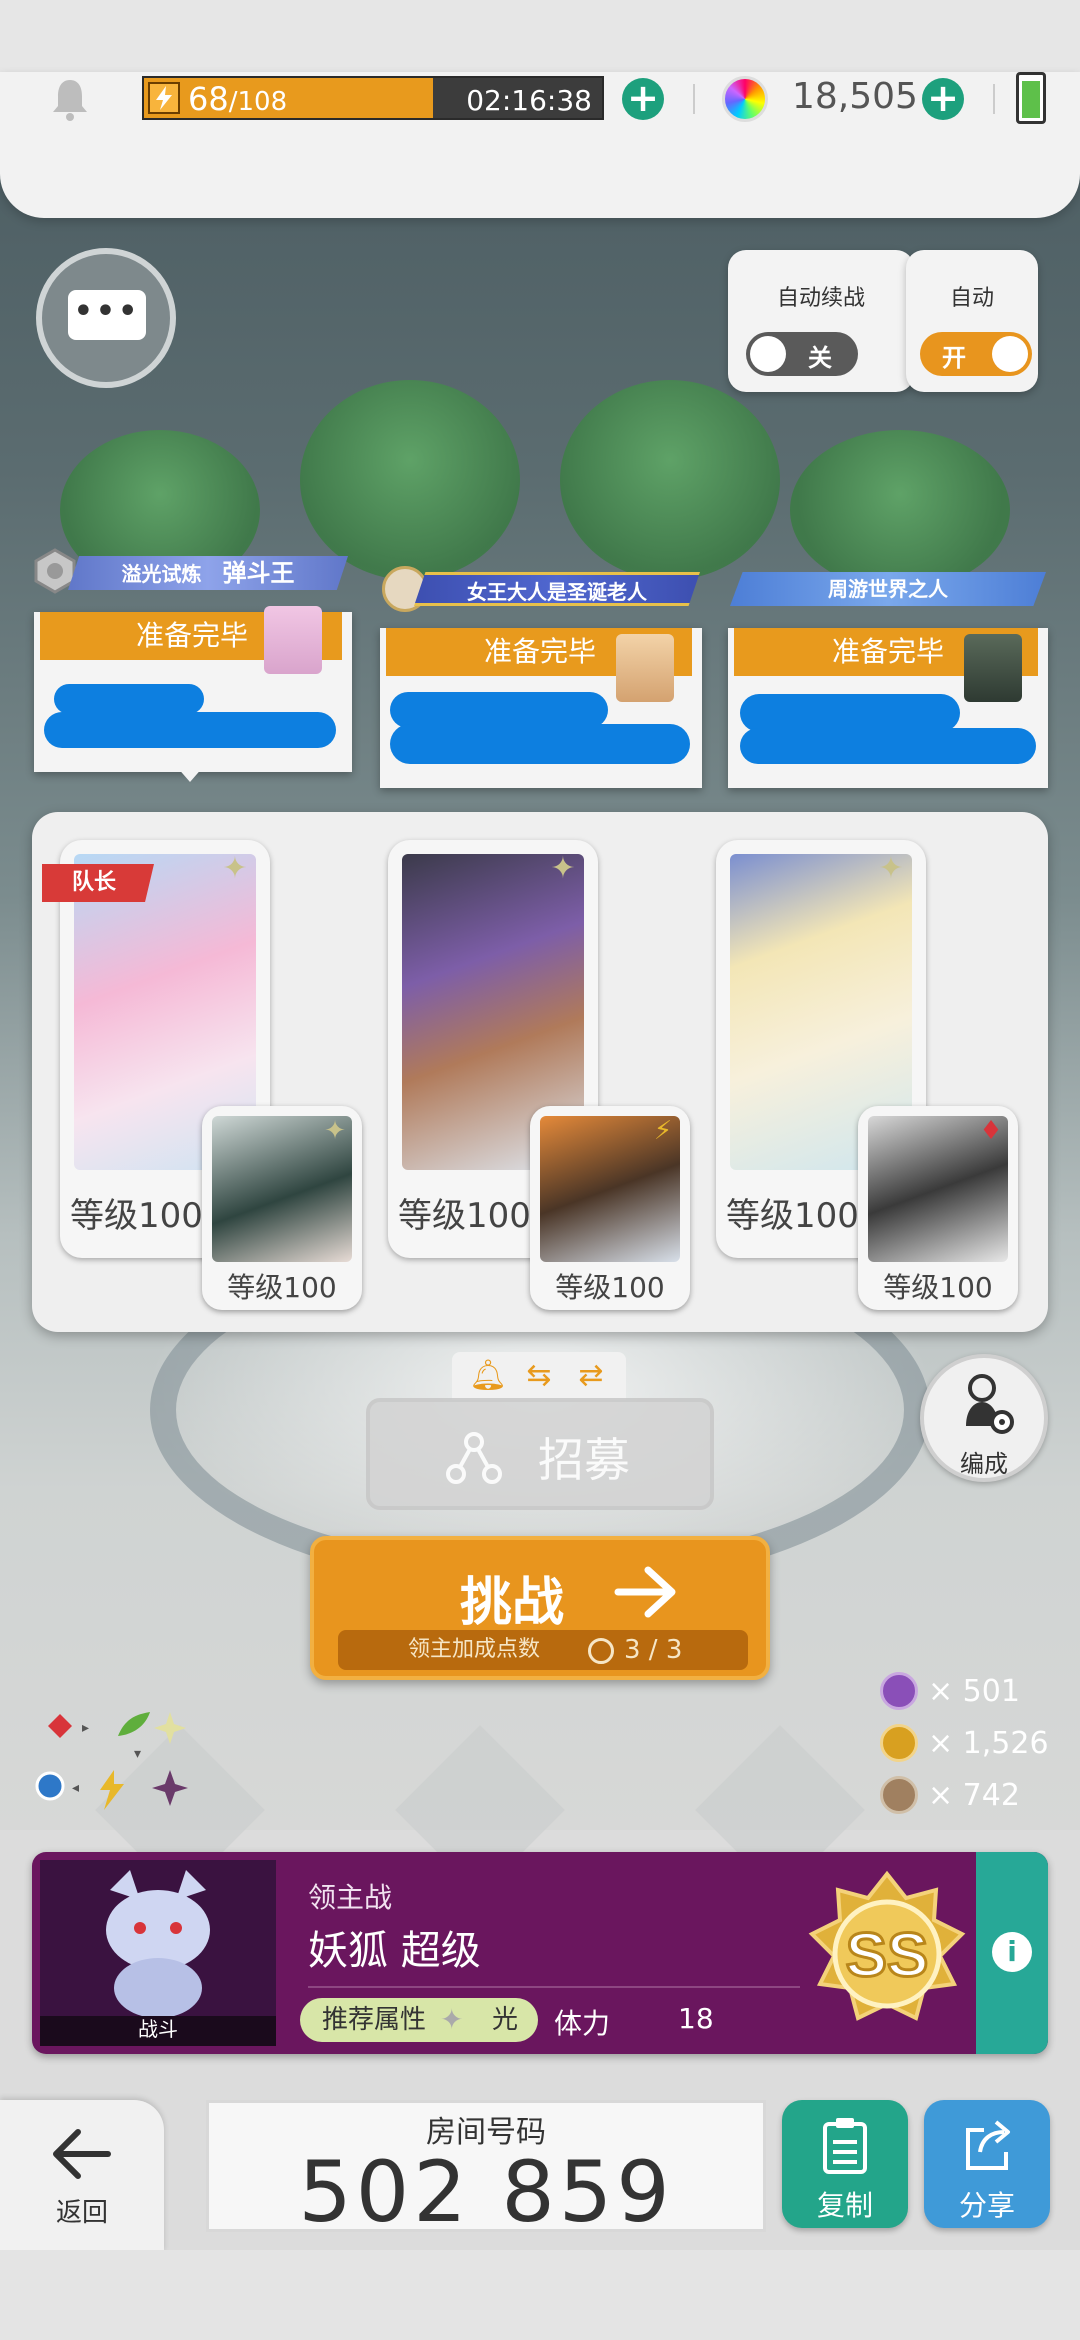  I want to click on bottom-bar: 返回 房间号码 502 859 复制 分享, so click(540, 2167).